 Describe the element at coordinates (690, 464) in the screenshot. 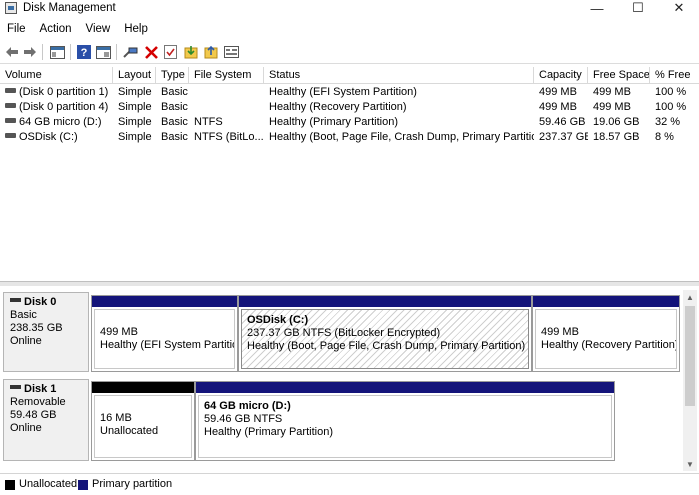

I see `scroll-down-icon: ▼` at that location.